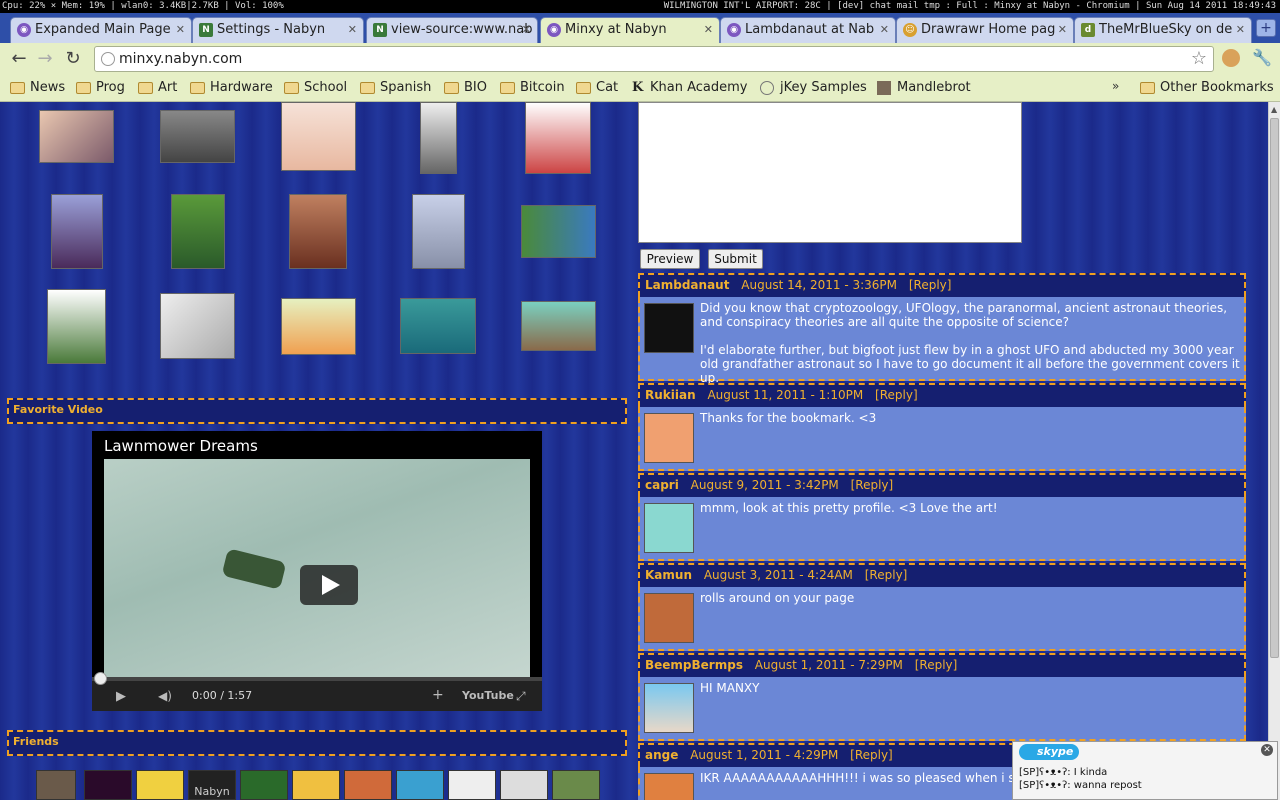 Image resolution: width=1280 pixels, height=800 pixels. I want to click on bookmark-prog: Prog, so click(100, 88).